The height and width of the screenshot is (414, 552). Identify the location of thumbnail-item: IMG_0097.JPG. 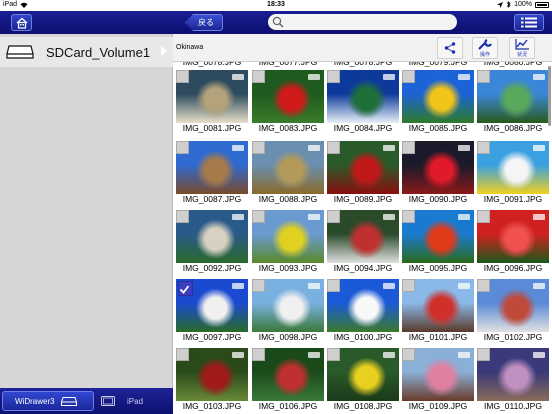
(212, 311).